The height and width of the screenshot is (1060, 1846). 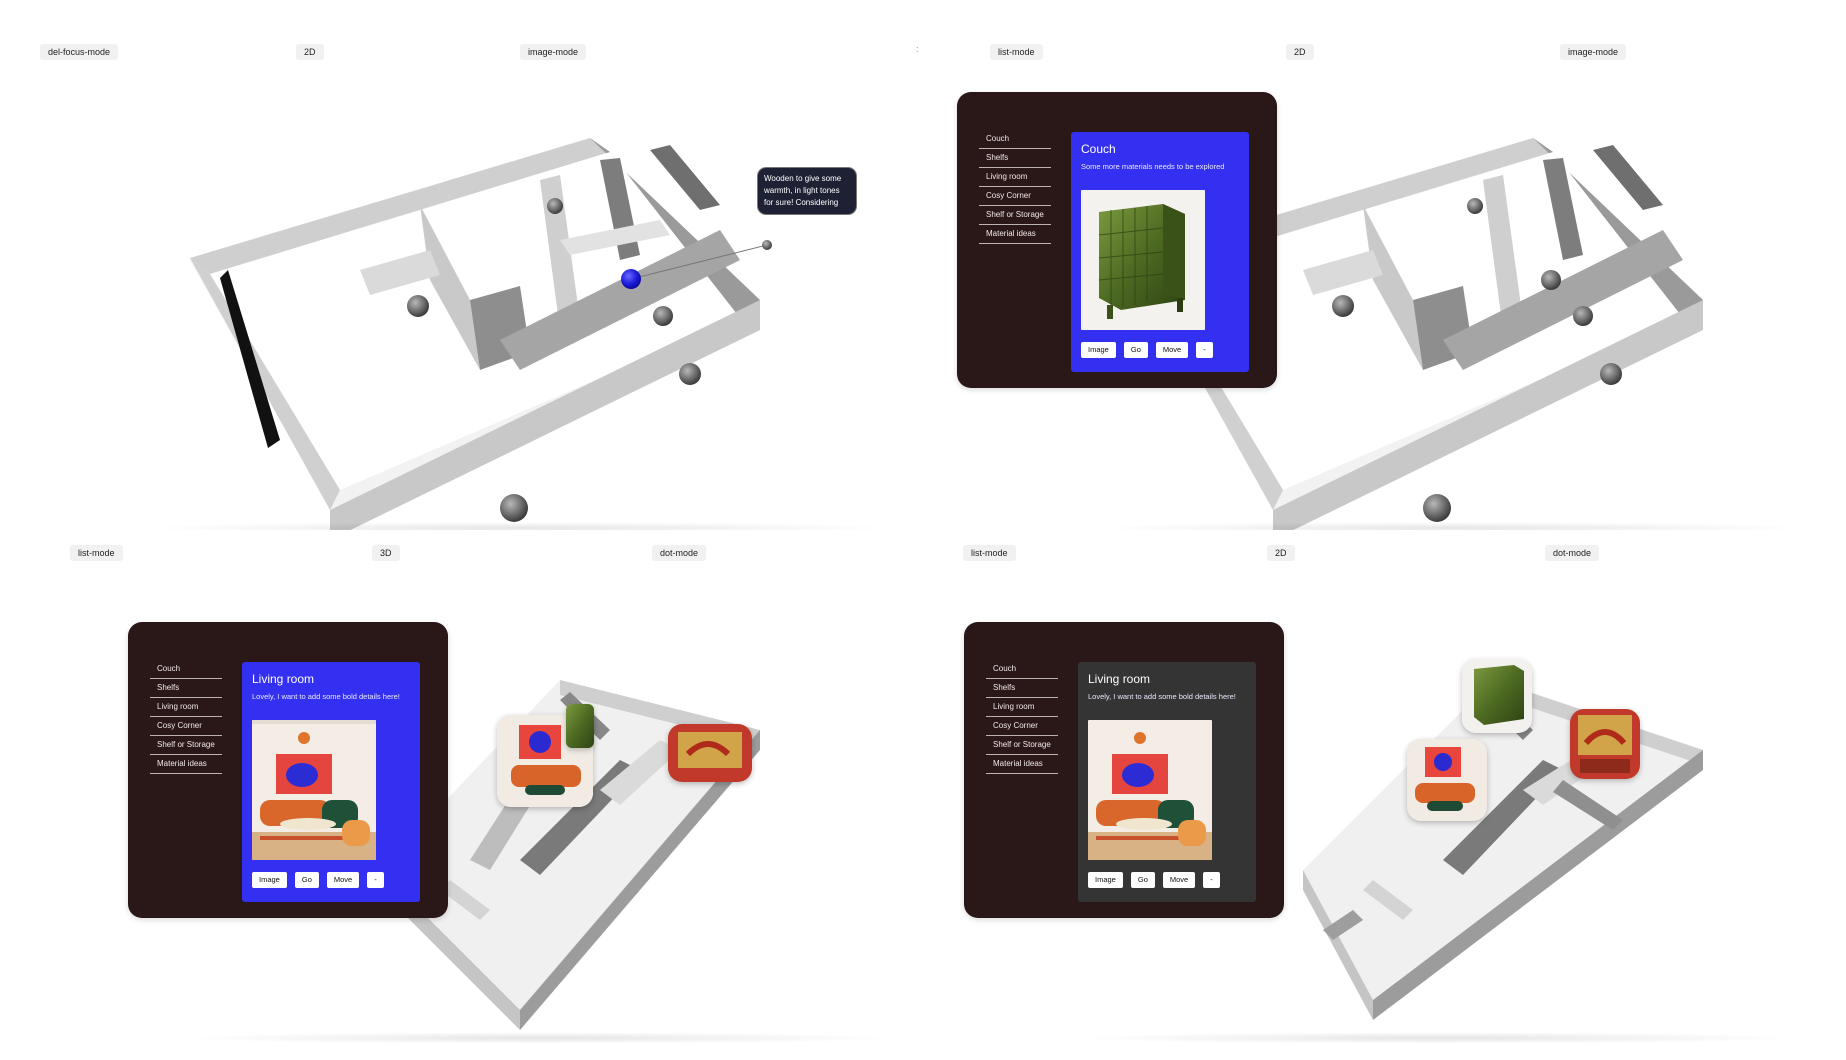 I want to click on cabinet-image, so click(x=1143, y=260).